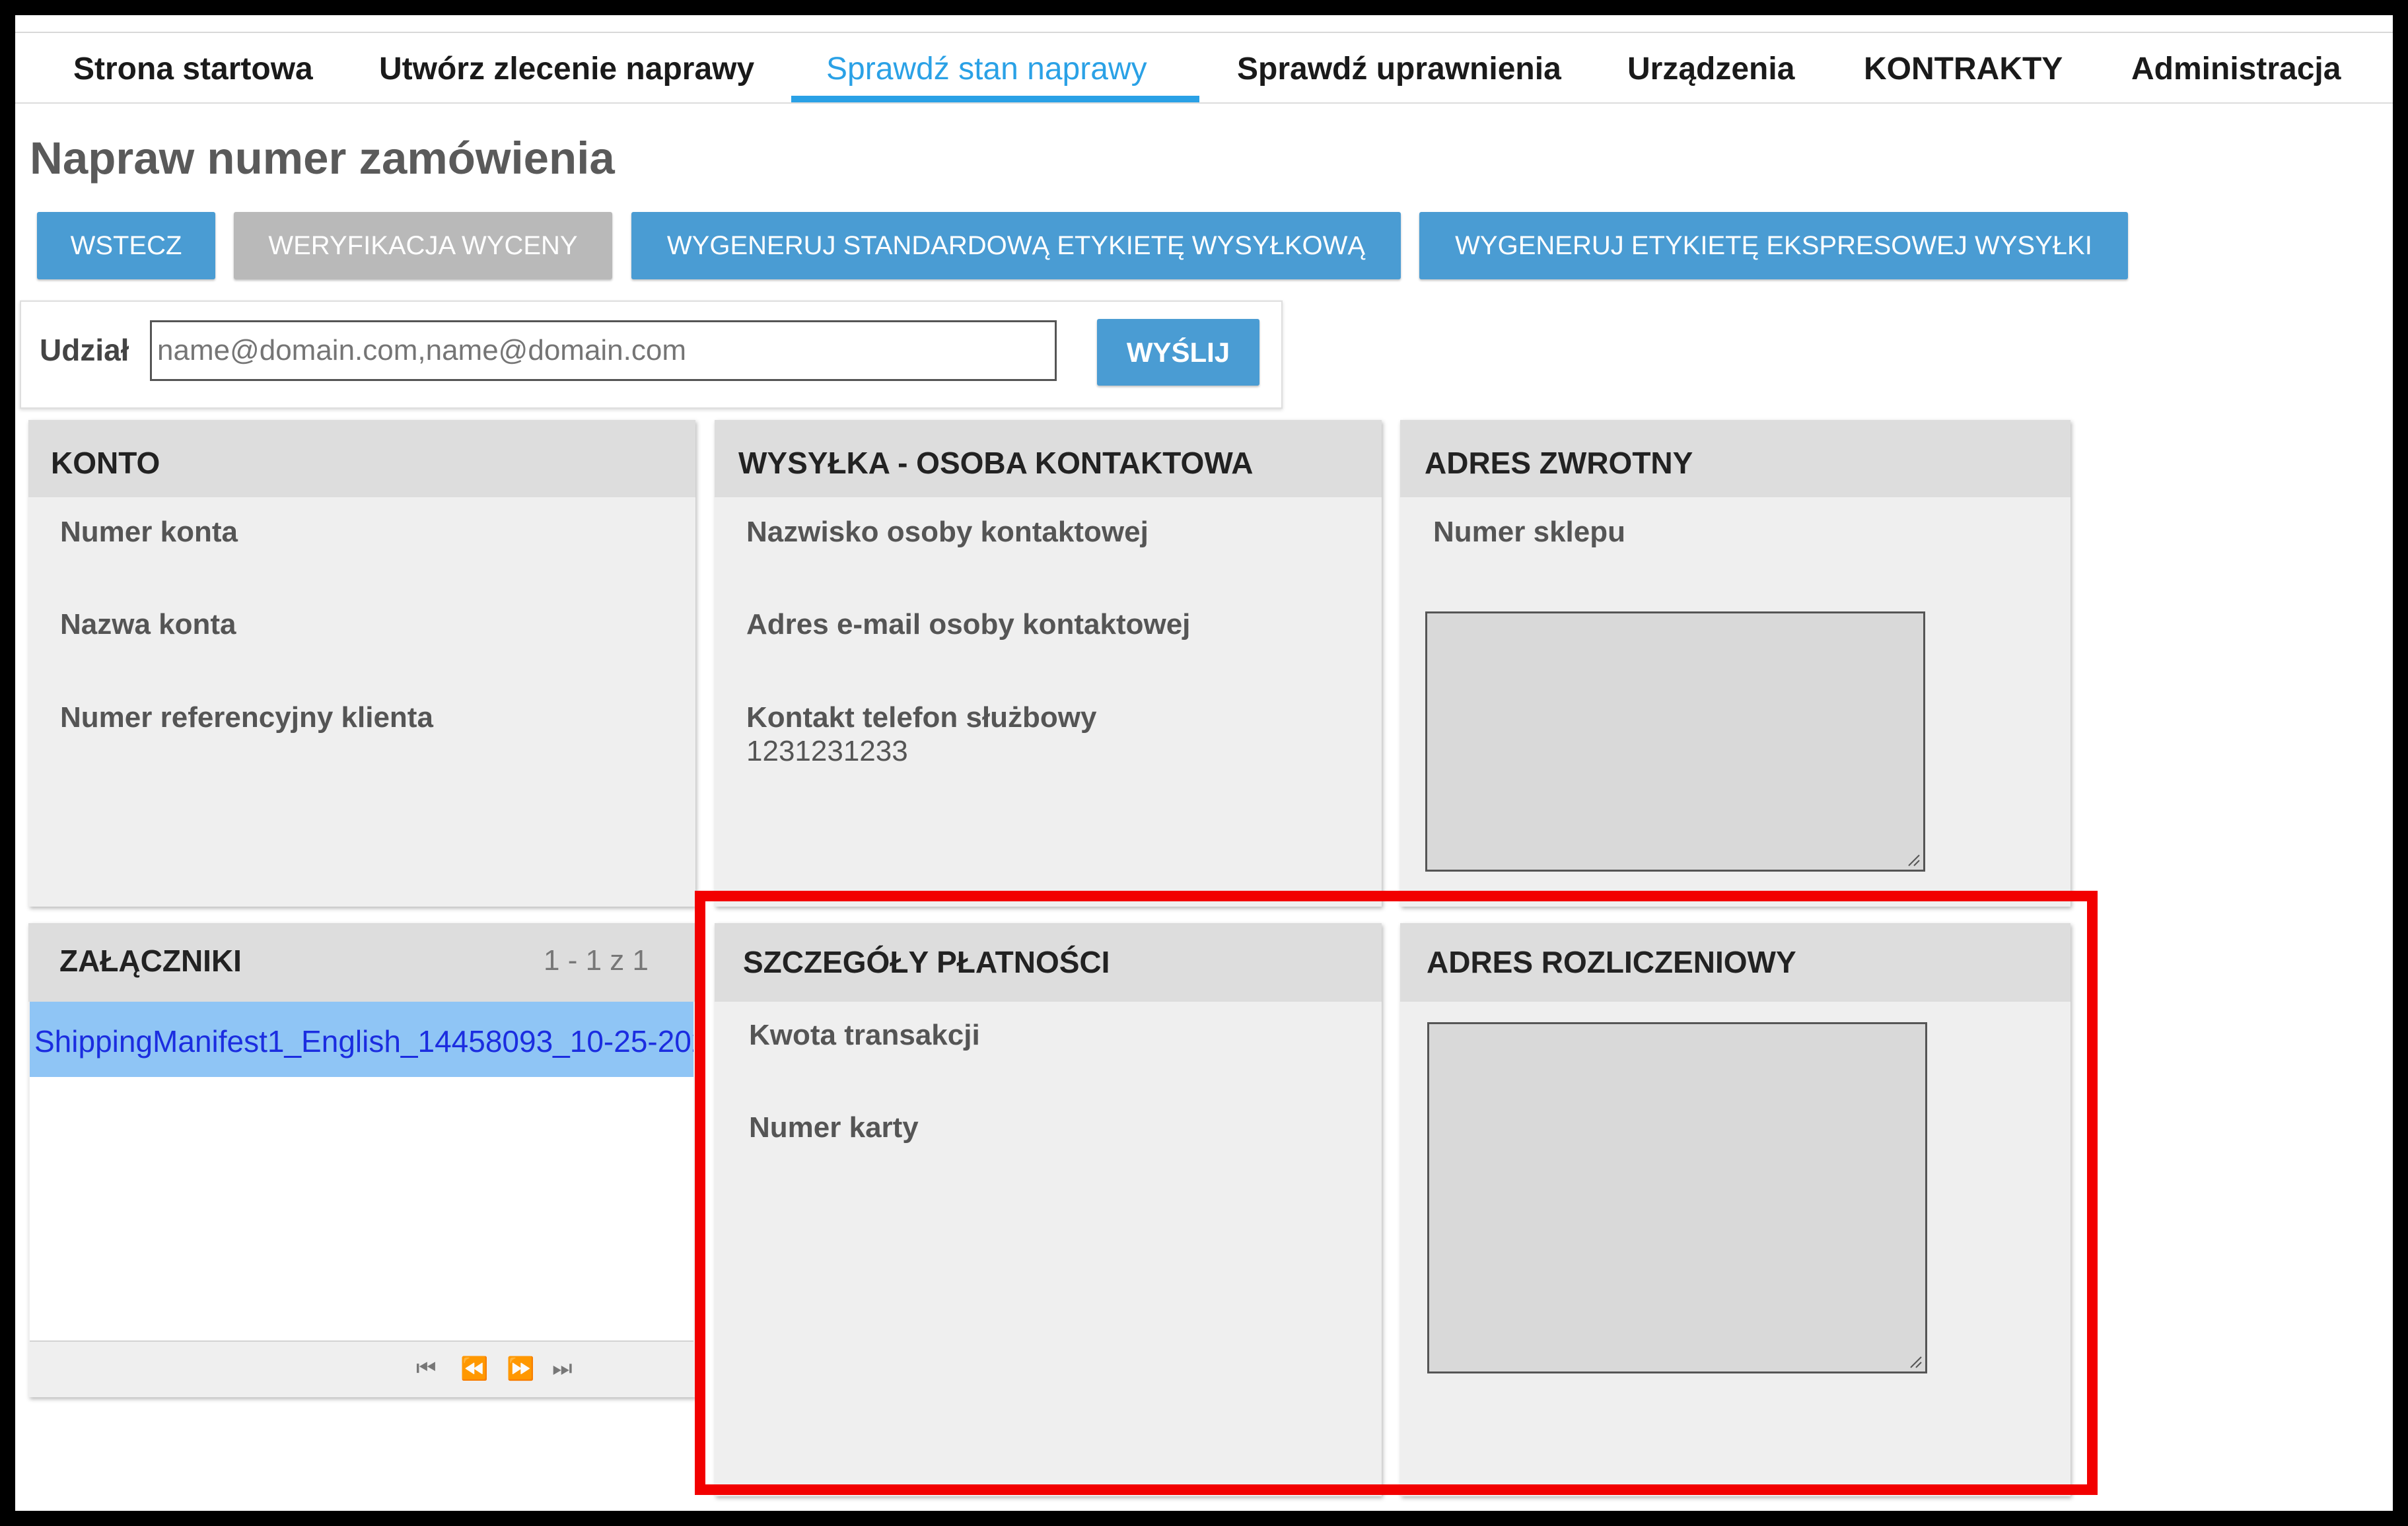 The image size is (2408, 1526). What do you see at coordinates (996, 463) in the screenshot?
I see `shipping-contact-panel-title: WYSYŁKA - OSOBA KONTAKTOWA` at bounding box center [996, 463].